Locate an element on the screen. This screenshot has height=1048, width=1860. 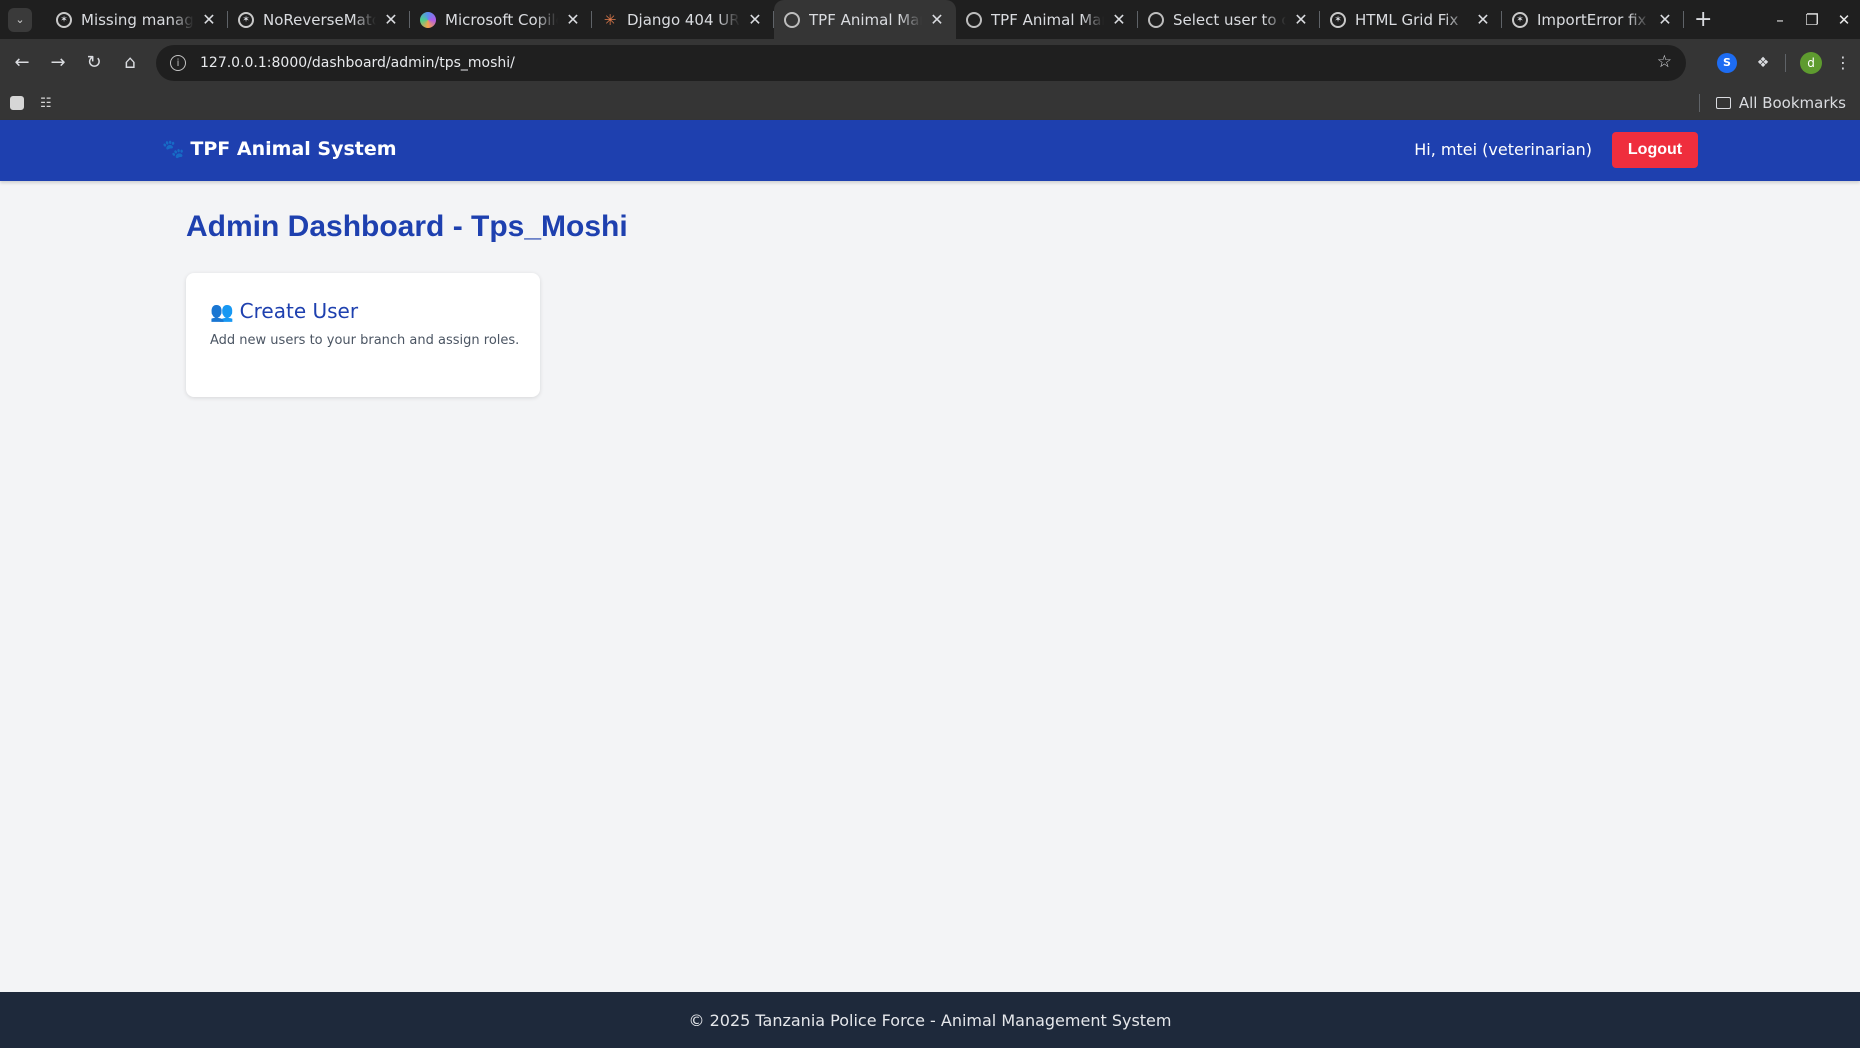
tab-title: Django 404 URL is located at coordinates (683, 19).